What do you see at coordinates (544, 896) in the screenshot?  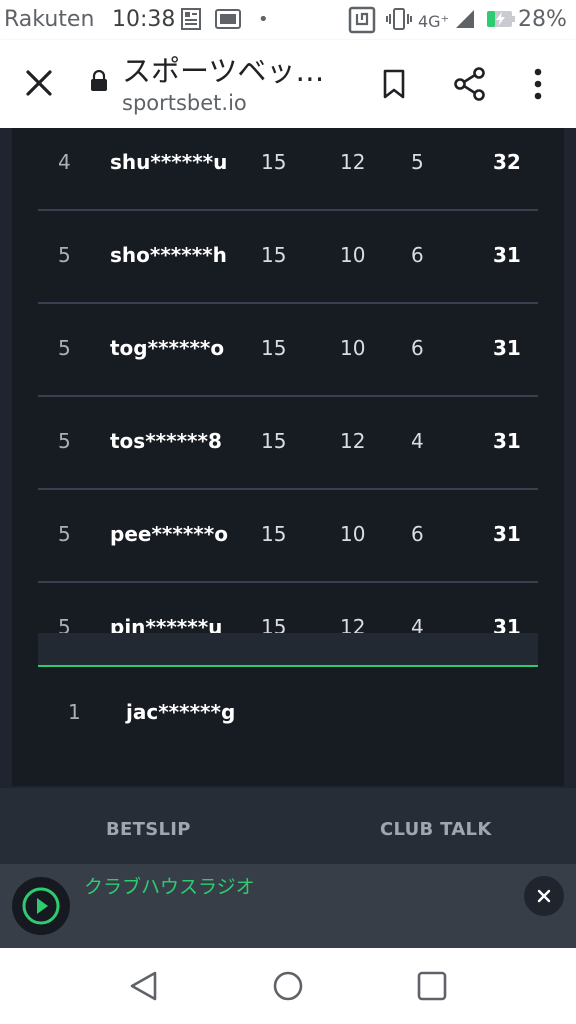 I see `close-player-icon` at bounding box center [544, 896].